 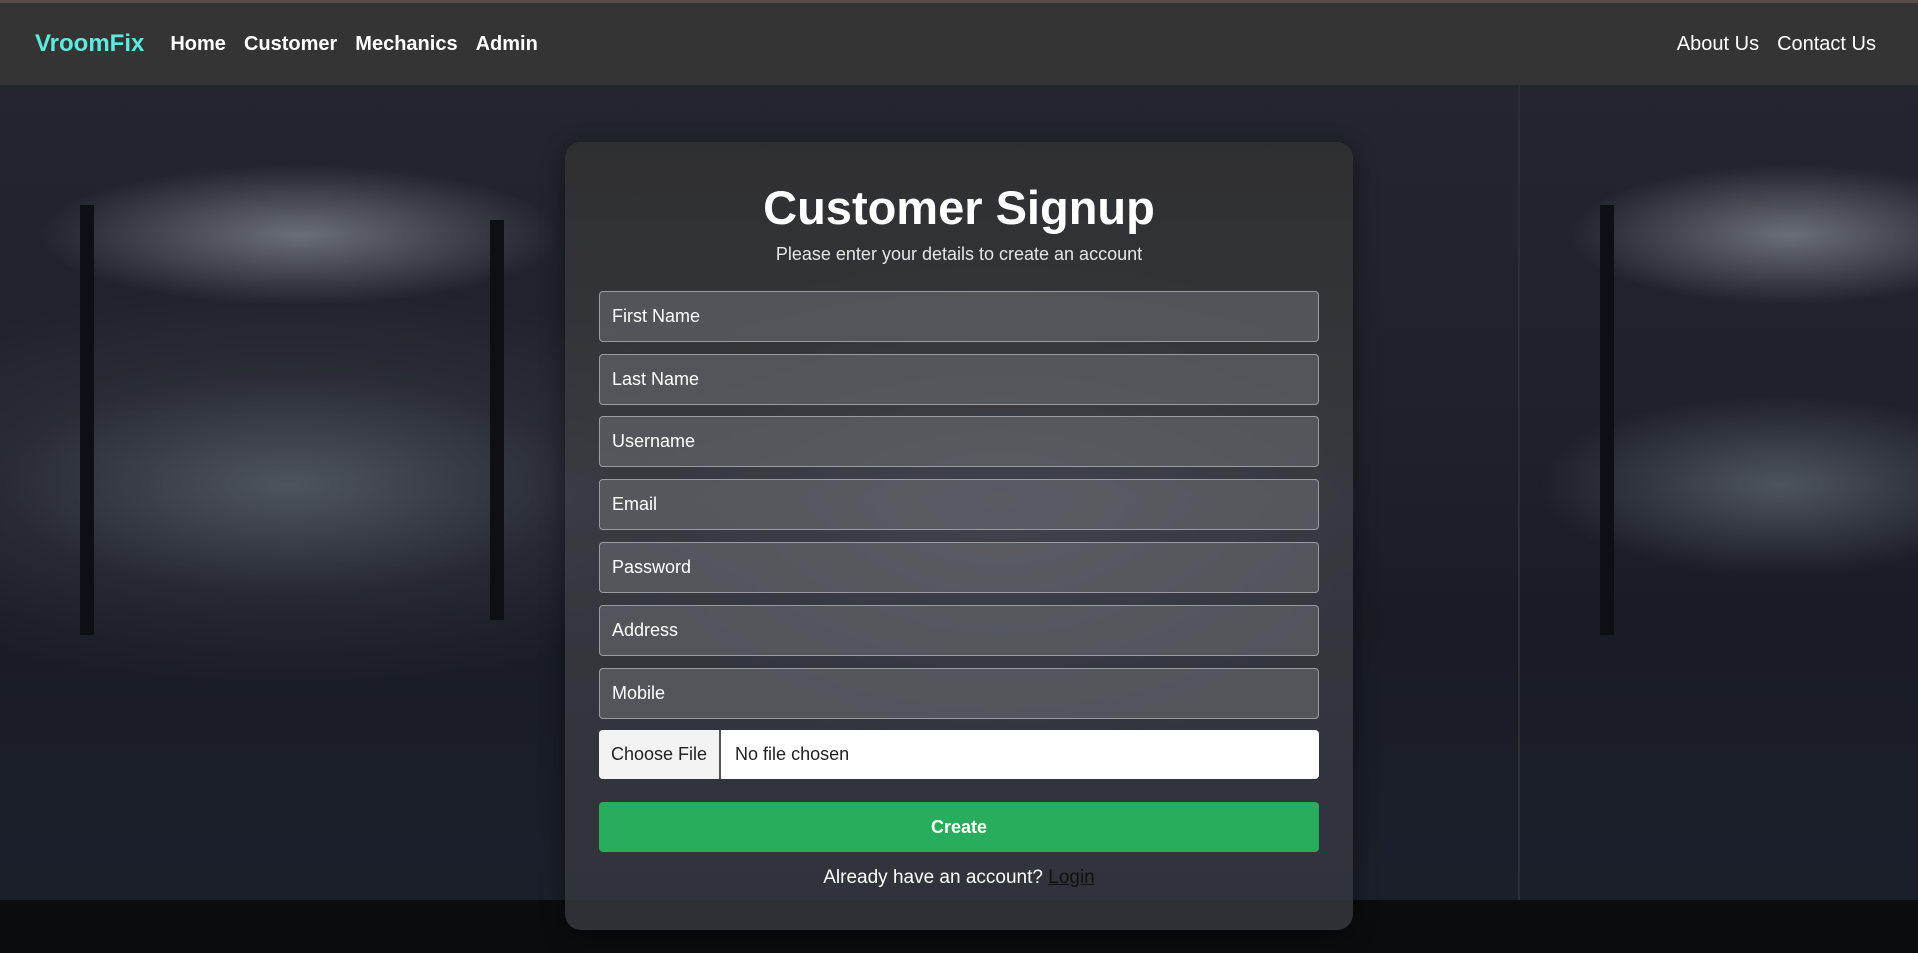 I want to click on last-name-field, so click(x=959, y=379).